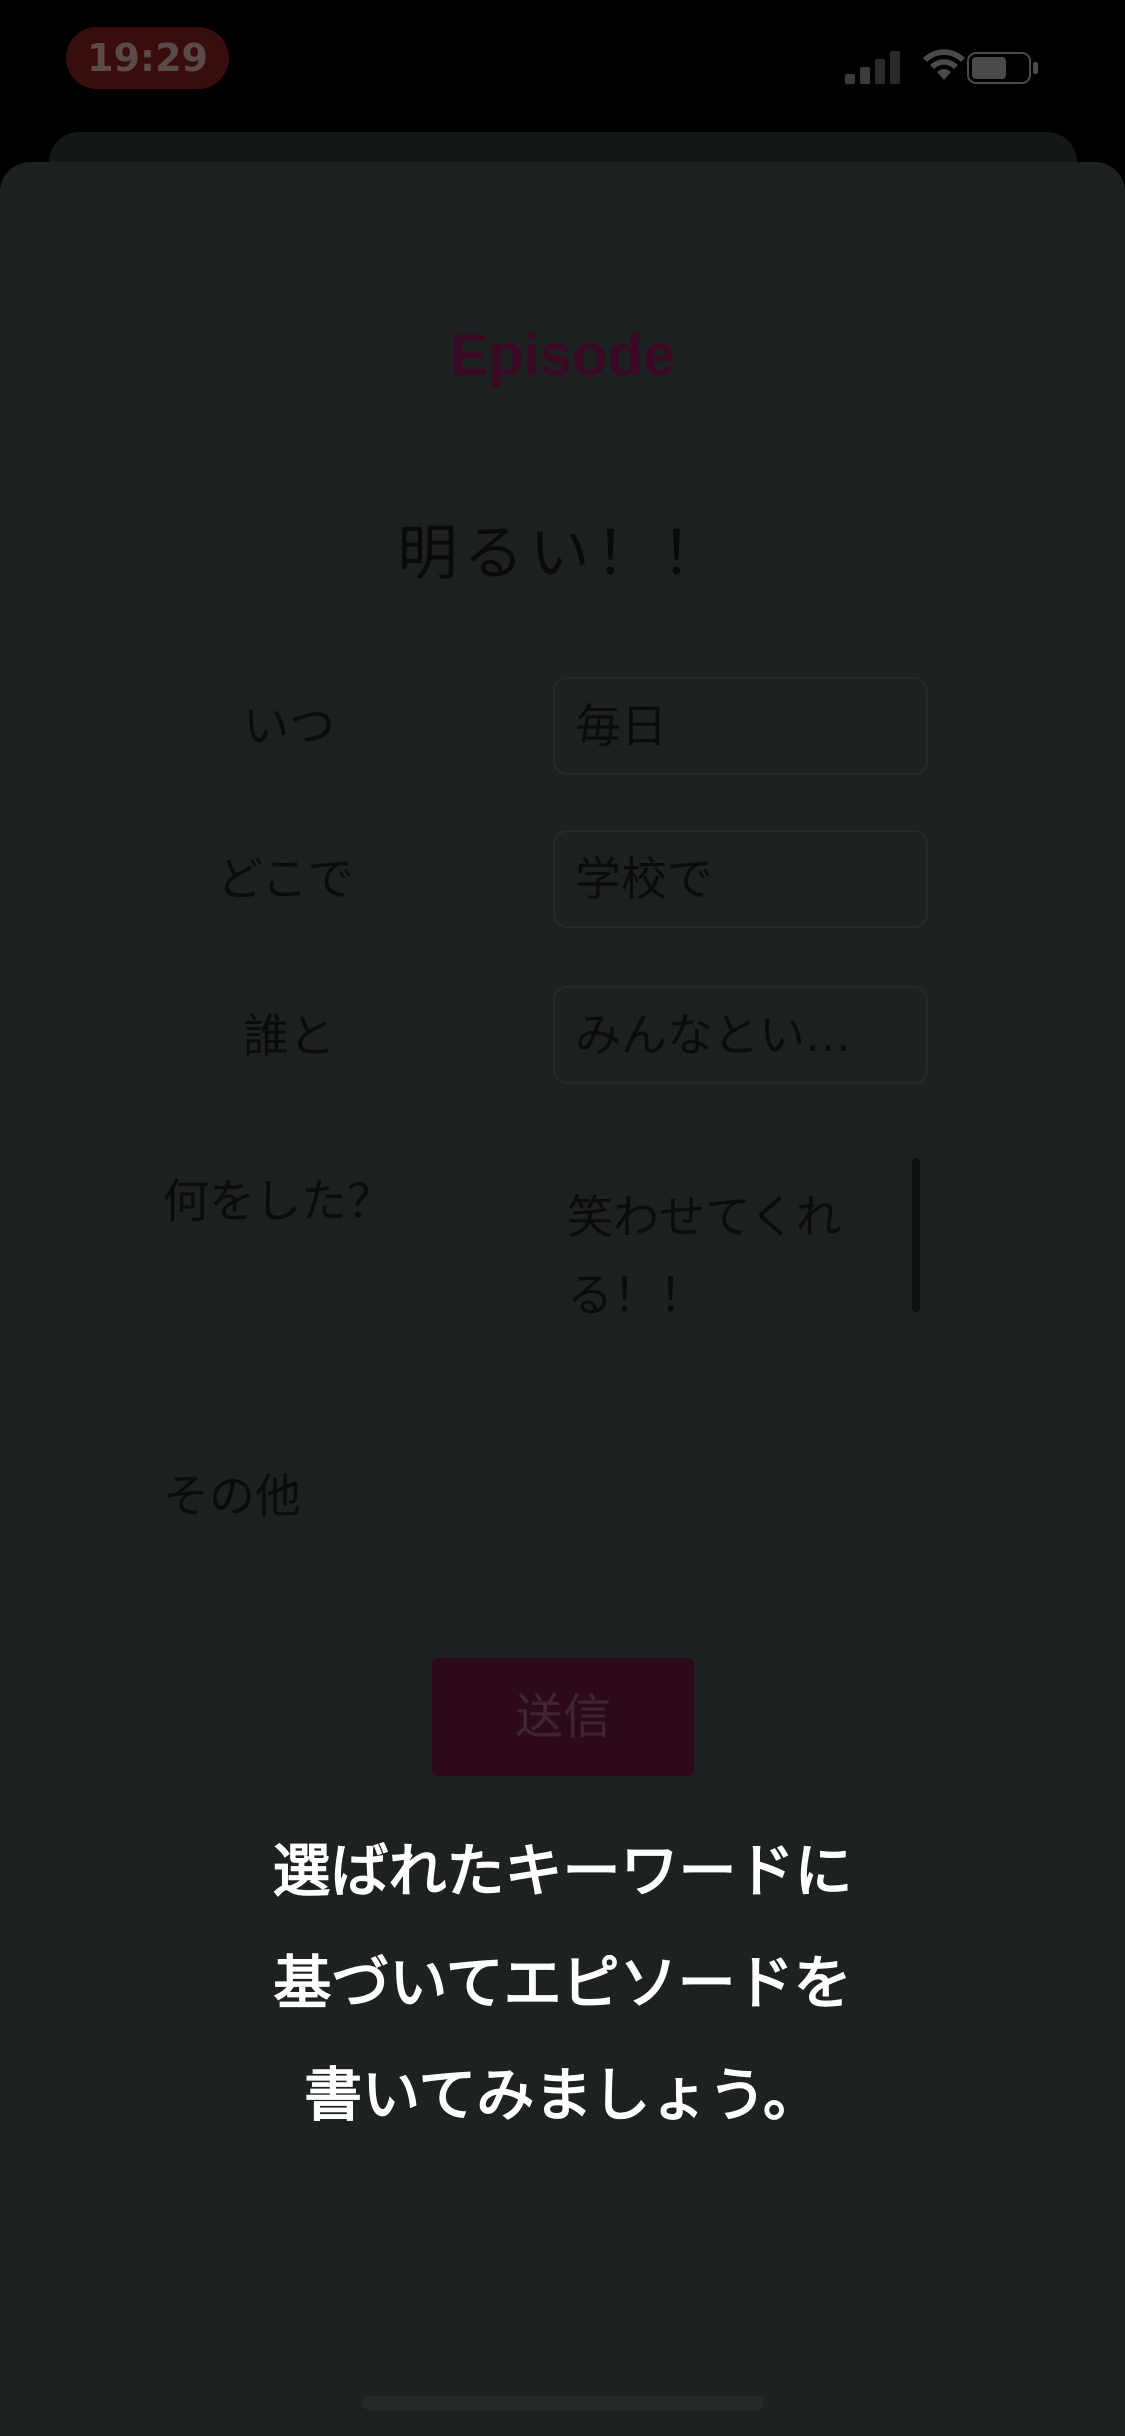 The width and height of the screenshot is (1125, 2436). I want to click on tutorial-overlay-text: 選ばれたキーワードに 基づいてエピソードを 書いてみましょう。, so click(562, 1983).